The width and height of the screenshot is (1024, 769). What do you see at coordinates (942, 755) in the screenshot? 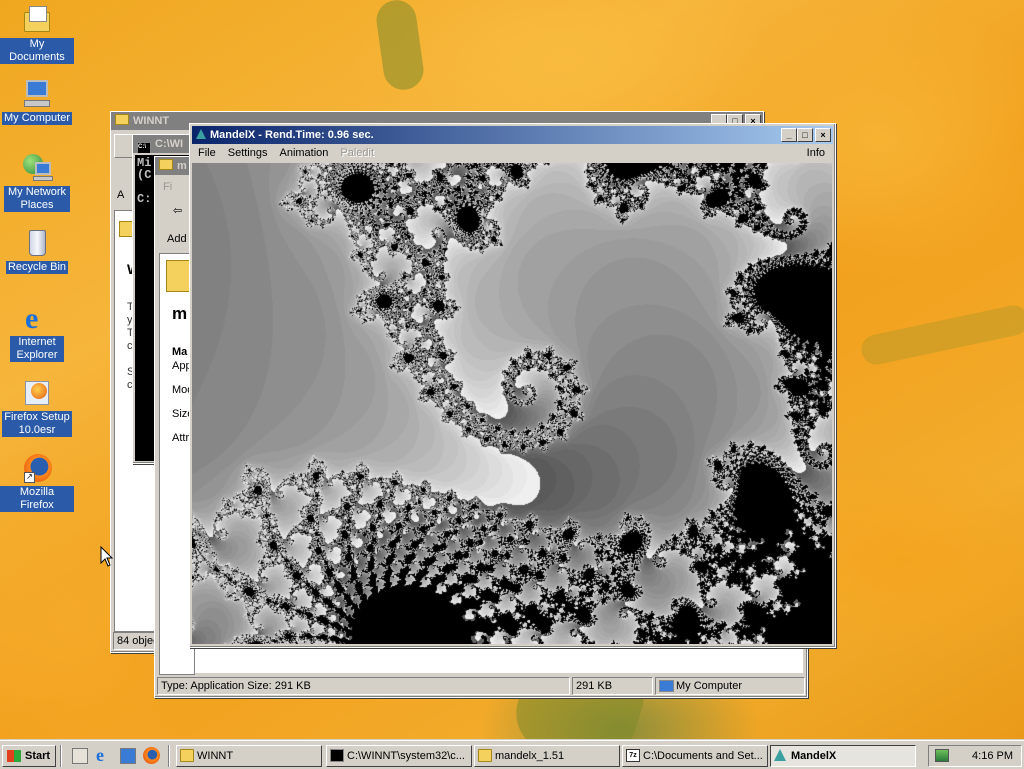
I see `network-tray-icon` at bounding box center [942, 755].